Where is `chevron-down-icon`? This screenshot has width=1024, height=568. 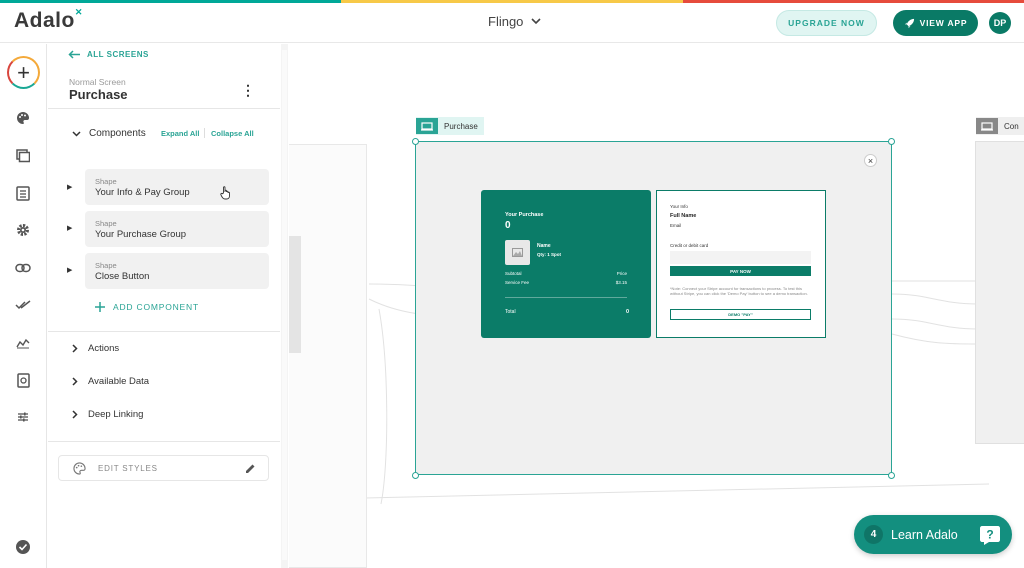 chevron-down-icon is located at coordinates (76, 133).